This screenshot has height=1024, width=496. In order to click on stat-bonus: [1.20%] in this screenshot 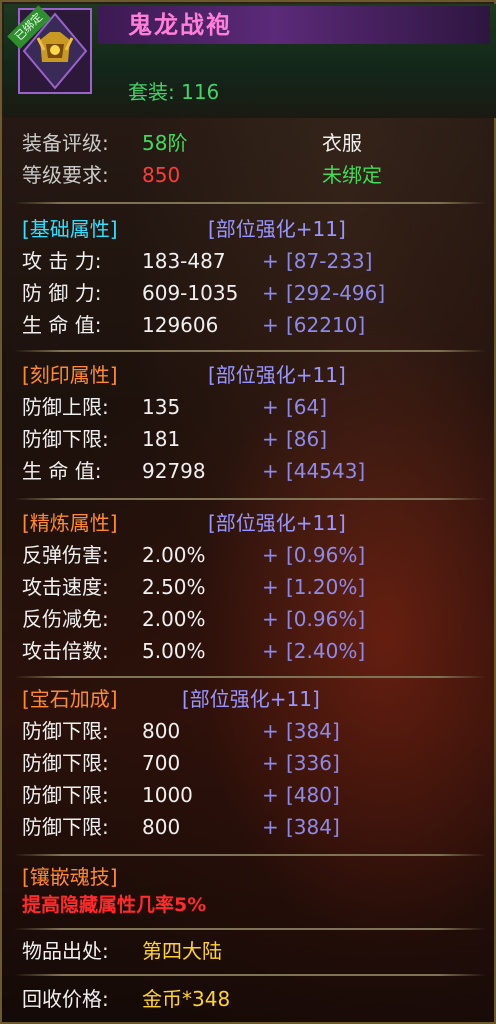, I will do `click(326, 587)`.